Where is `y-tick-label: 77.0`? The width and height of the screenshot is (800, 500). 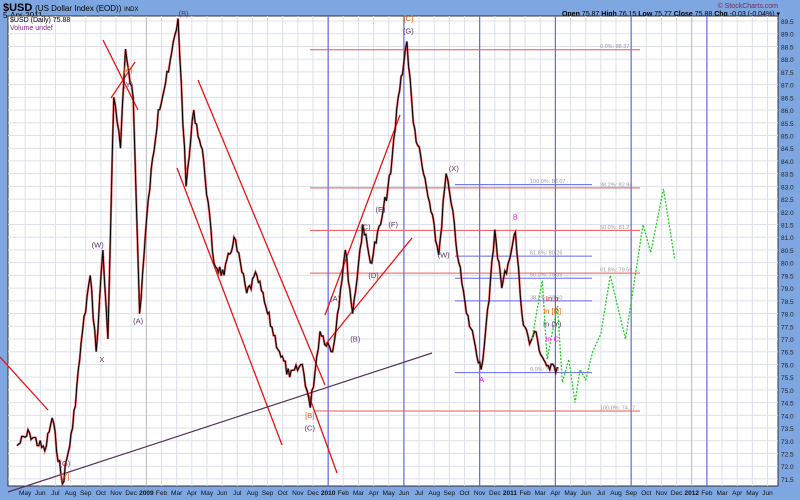
y-tick-label: 77.0 is located at coordinates (787, 340).